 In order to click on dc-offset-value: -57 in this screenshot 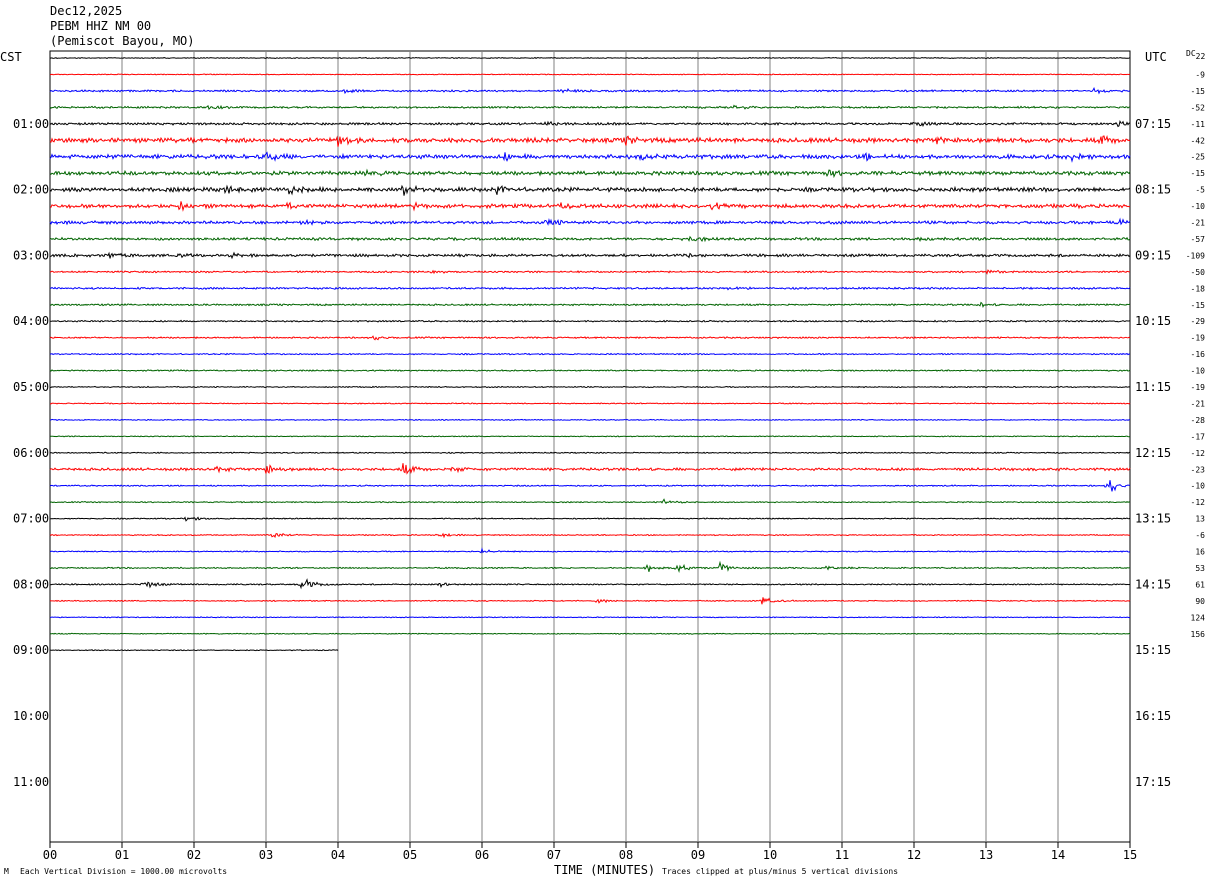, I will do `click(1198, 239)`.